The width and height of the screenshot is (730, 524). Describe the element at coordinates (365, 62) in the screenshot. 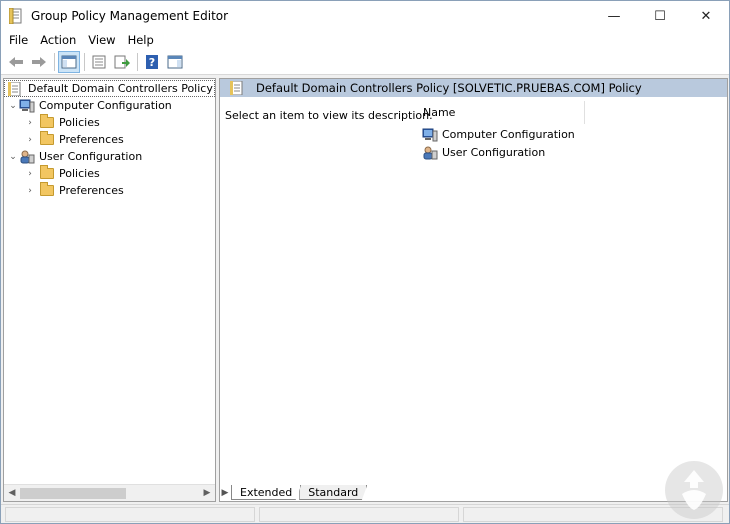

I see `toolbar: ?` at that location.